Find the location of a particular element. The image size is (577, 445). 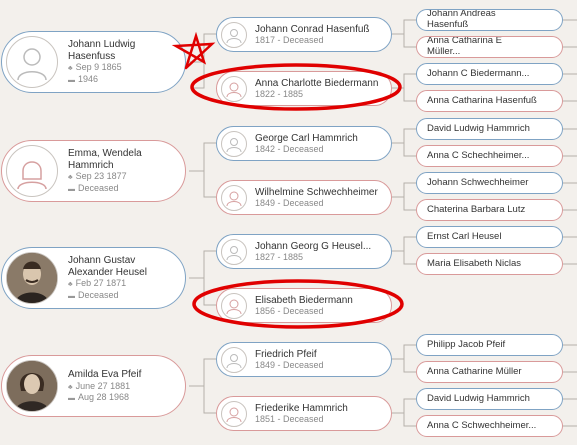

person-card-johann-conrad-hasenfuss: Johann Conrad Hasenfuß 1817 - Deceased is located at coordinates (304, 34).